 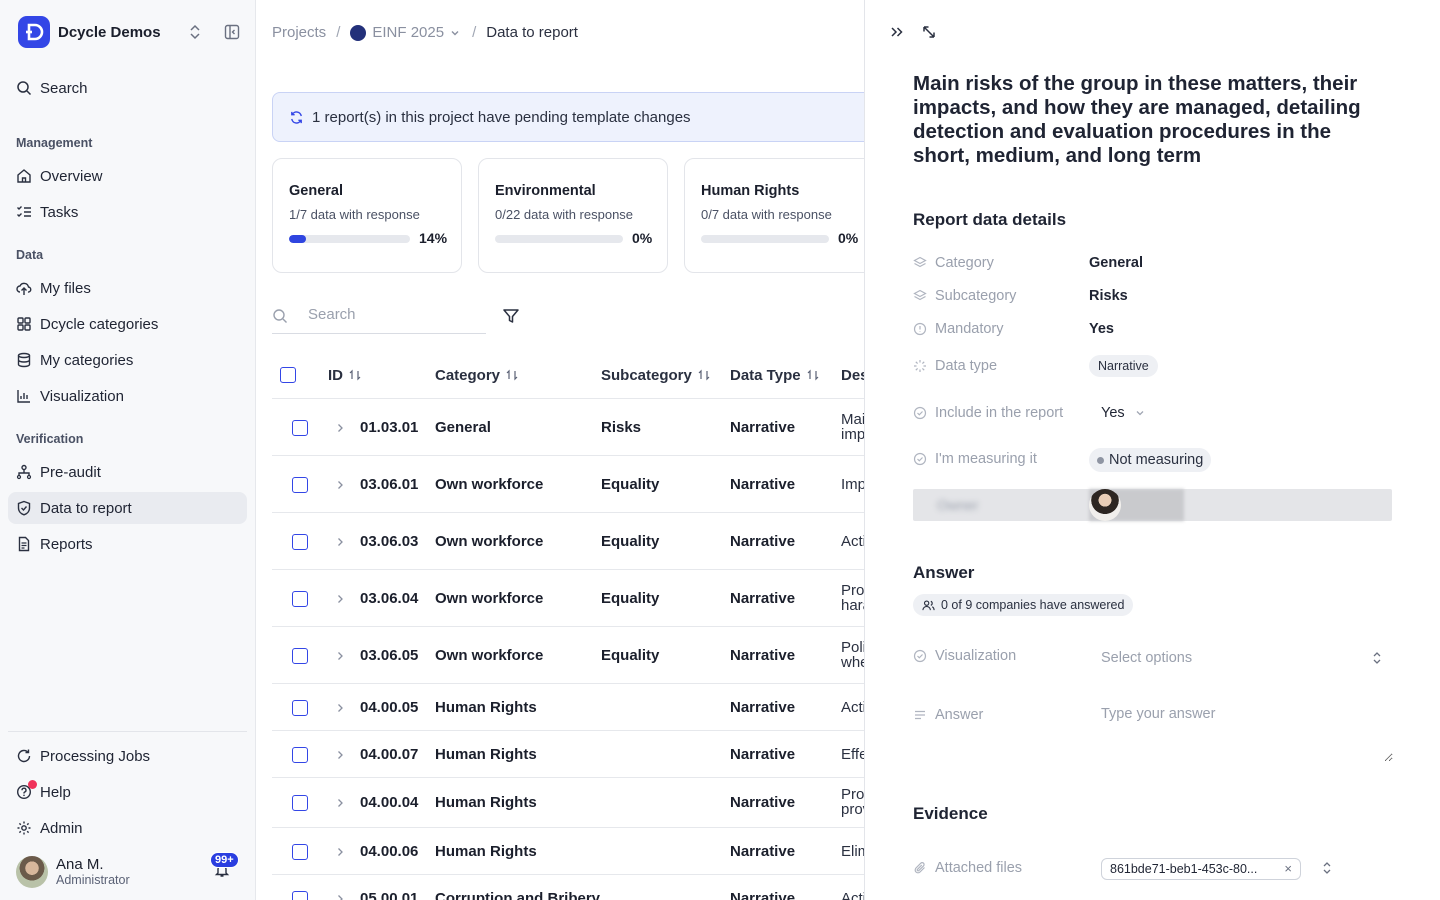 What do you see at coordinates (127, 792) in the screenshot?
I see `sidebar-item-help: Help` at bounding box center [127, 792].